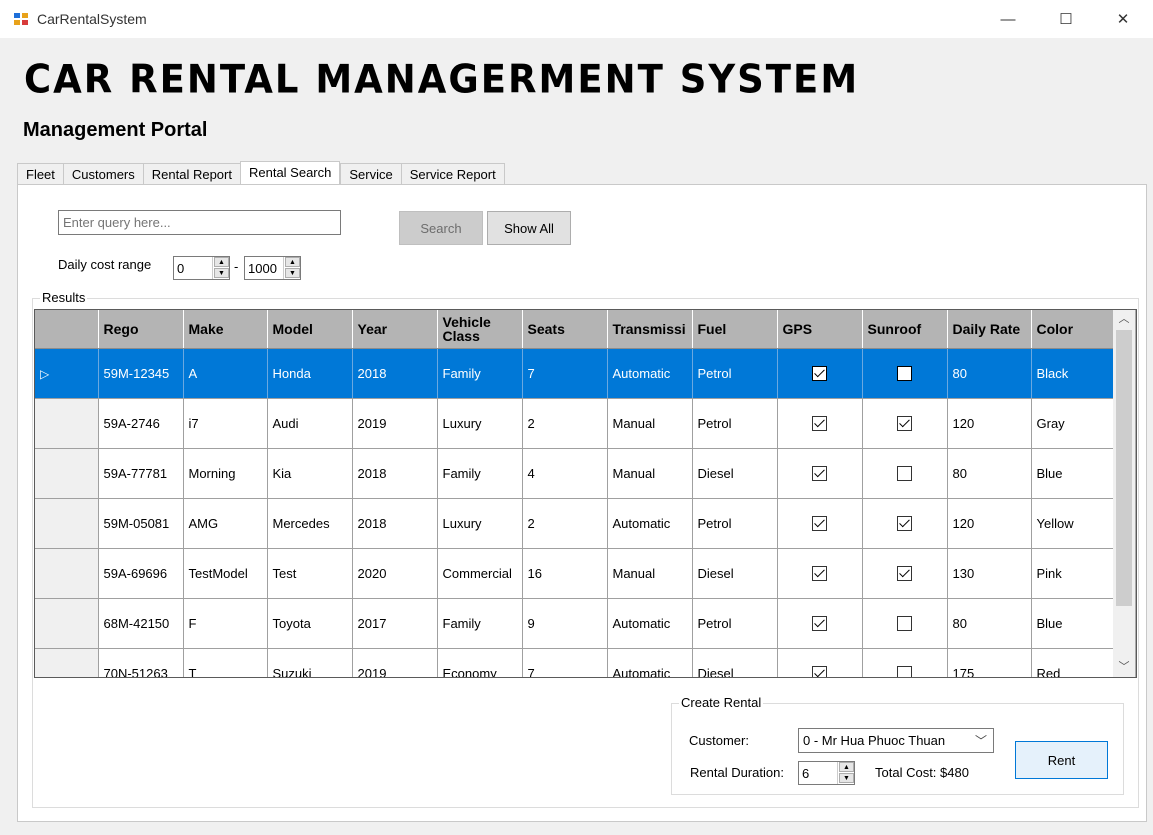 The image size is (1153, 835). What do you see at coordinates (141, 573) in the screenshot?
I see `rego-cell: 59A-69696` at bounding box center [141, 573].